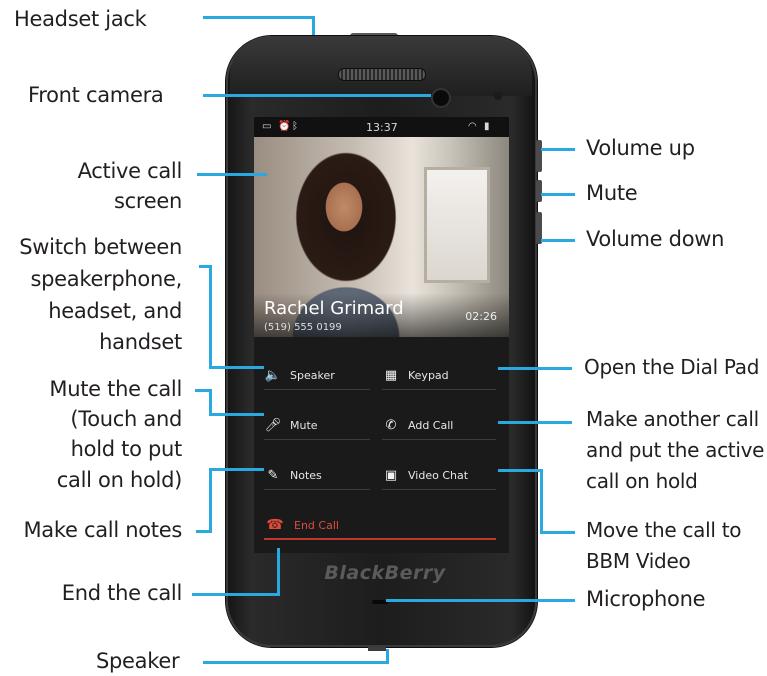 The width and height of the screenshot is (767, 676). Describe the element at coordinates (317, 95) in the screenshot. I see `callout-line-front-camera` at that location.